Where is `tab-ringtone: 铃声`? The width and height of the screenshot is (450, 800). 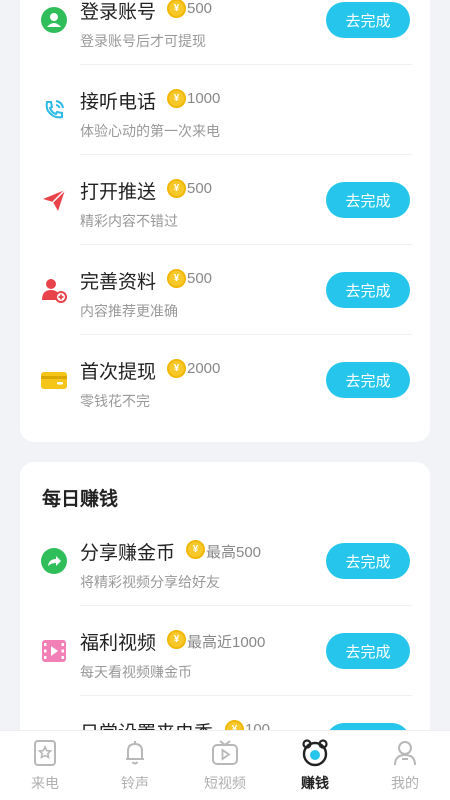 tab-ringtone: 铃声 is located at coordinates (135, 765).